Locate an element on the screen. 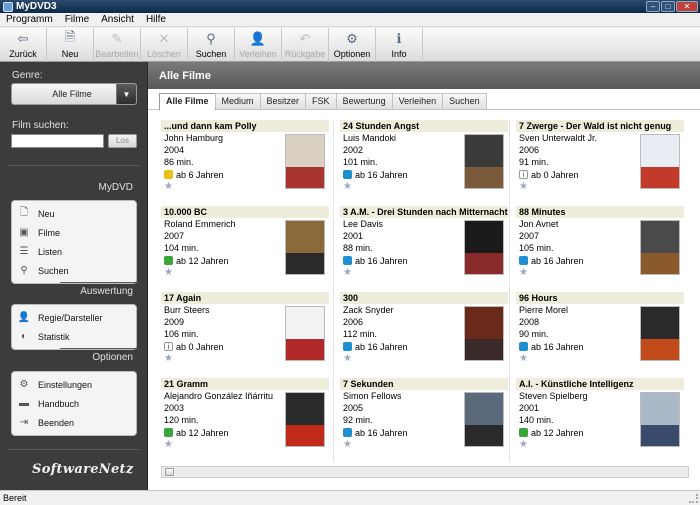 The height and width of the screenshot is (505, 700). genre-select-value: Alle Filme is located at coordinates (72, 94).